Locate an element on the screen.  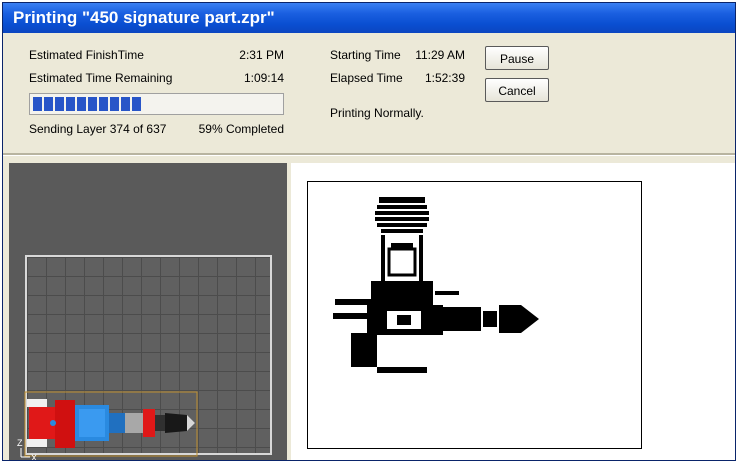
part-model-3d: Z X is located at coordinates (107, 426).